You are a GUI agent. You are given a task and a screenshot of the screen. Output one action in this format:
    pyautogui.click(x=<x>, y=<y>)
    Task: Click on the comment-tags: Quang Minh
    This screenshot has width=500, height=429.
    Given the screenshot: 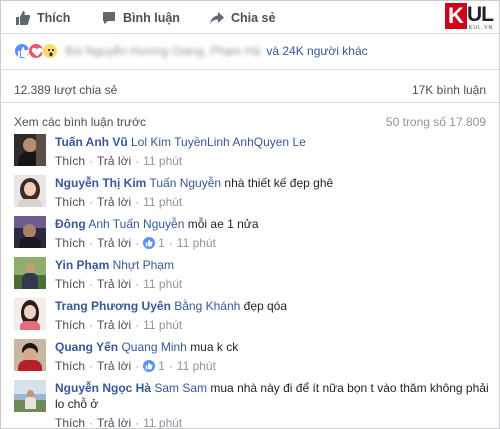 What is the action you would take?
    pyautogui.click(x=153, y=347)
    